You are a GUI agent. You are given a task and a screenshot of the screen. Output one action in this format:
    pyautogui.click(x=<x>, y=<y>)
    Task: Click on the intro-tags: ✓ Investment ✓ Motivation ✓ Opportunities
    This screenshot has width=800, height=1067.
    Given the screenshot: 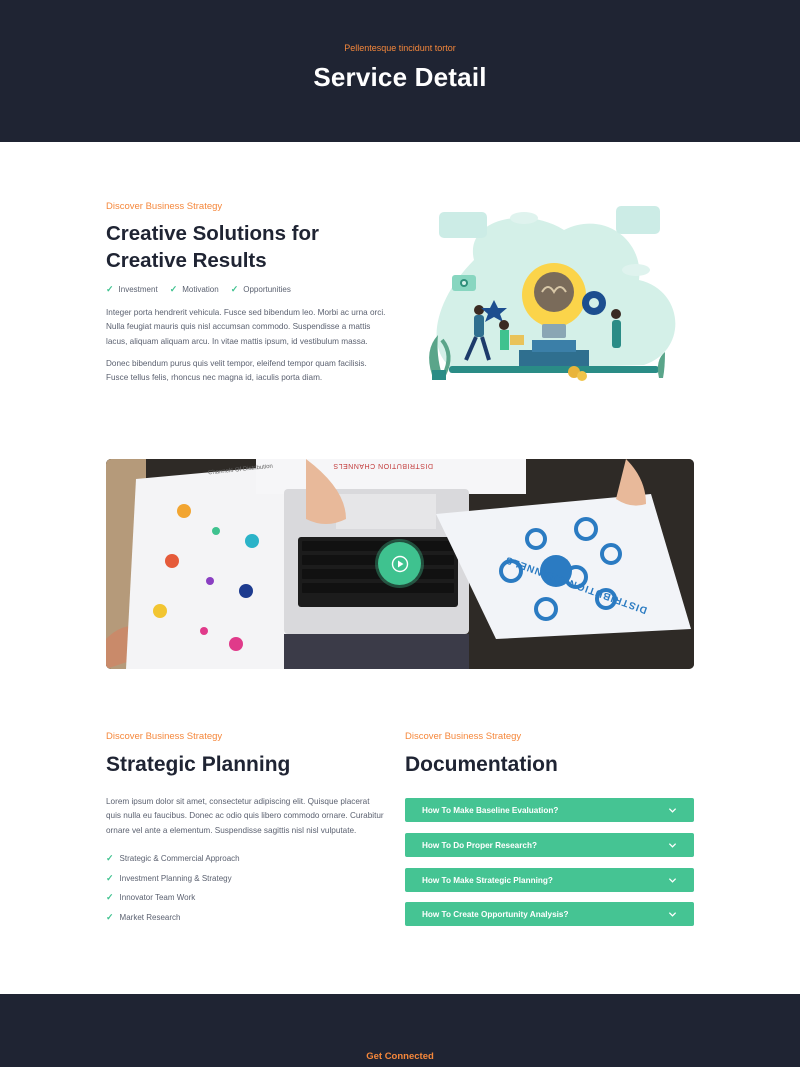 What is the action you would take?
    pyautogui.click(x=198, y=289)
    